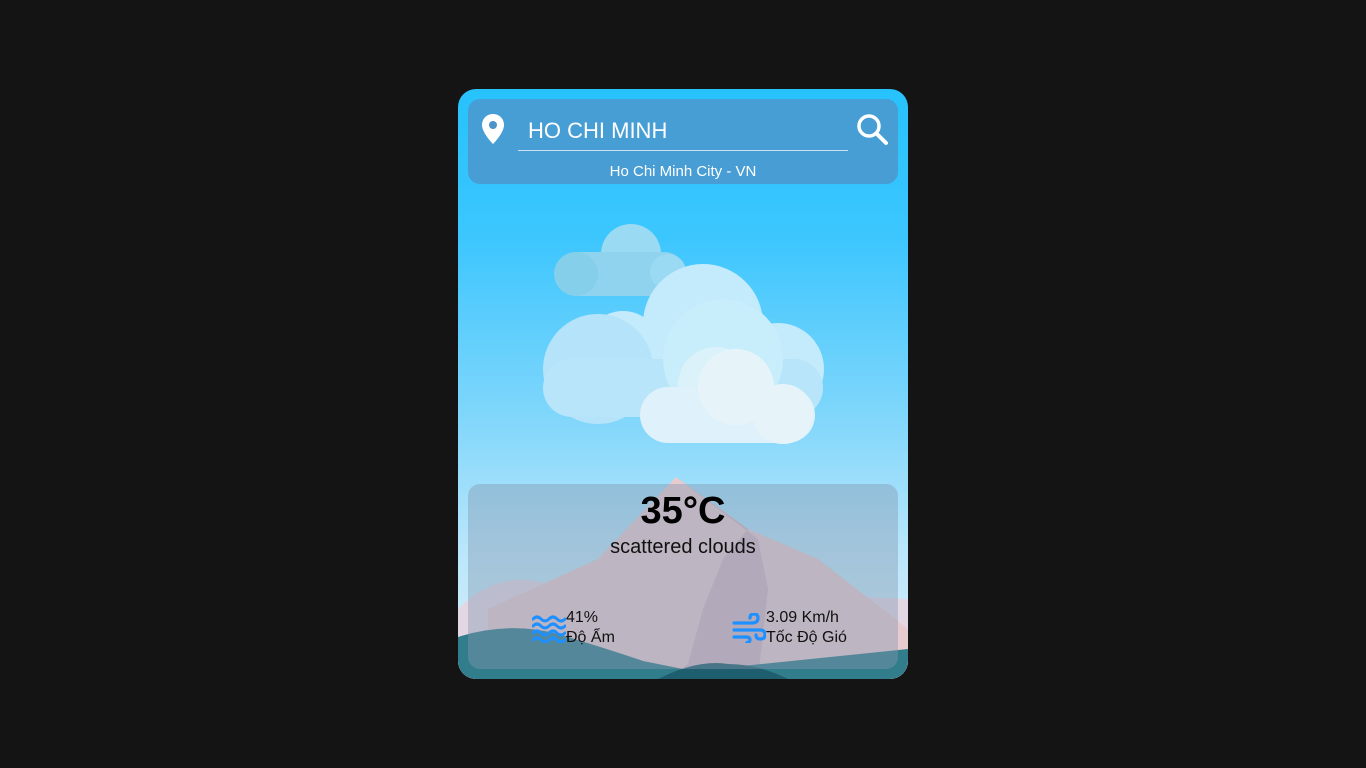 The width and height of the screenshot is (1366, 768). Describe the element at coordinates (683, 171) in the screenshot. I see `location-label: Ho Chi Minh City - VN` at that location.